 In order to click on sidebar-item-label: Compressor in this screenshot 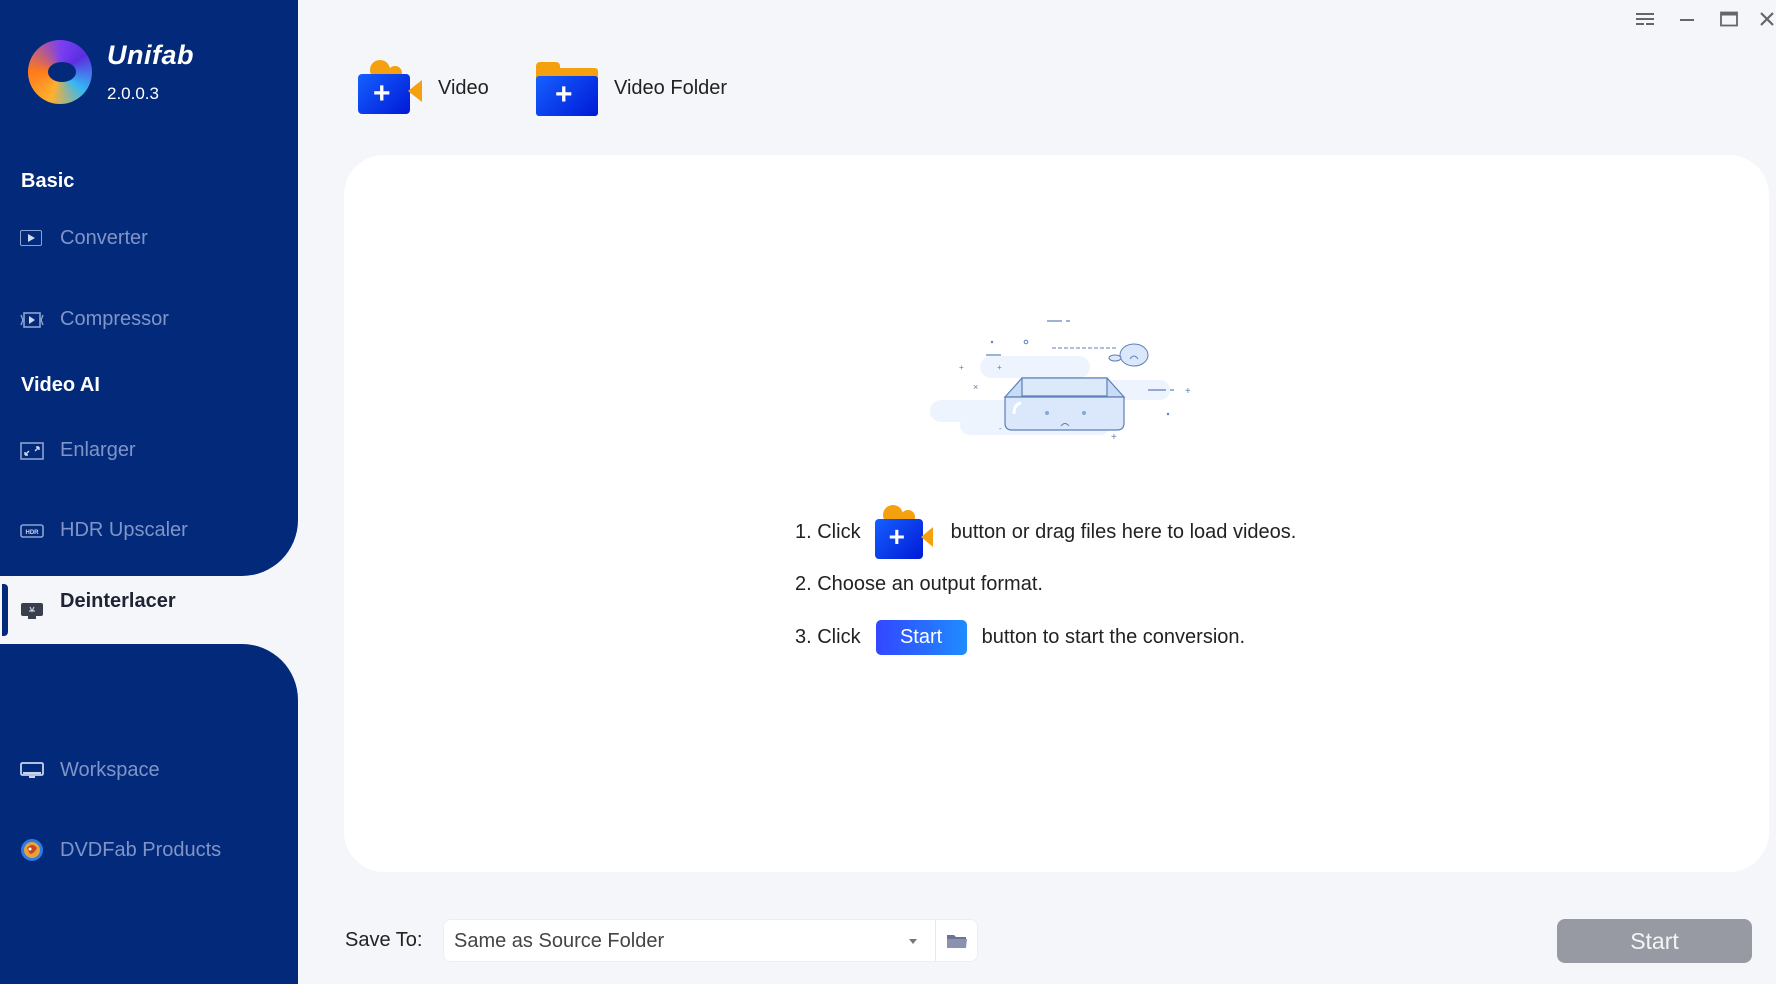, I will do `click(114, 318)`.